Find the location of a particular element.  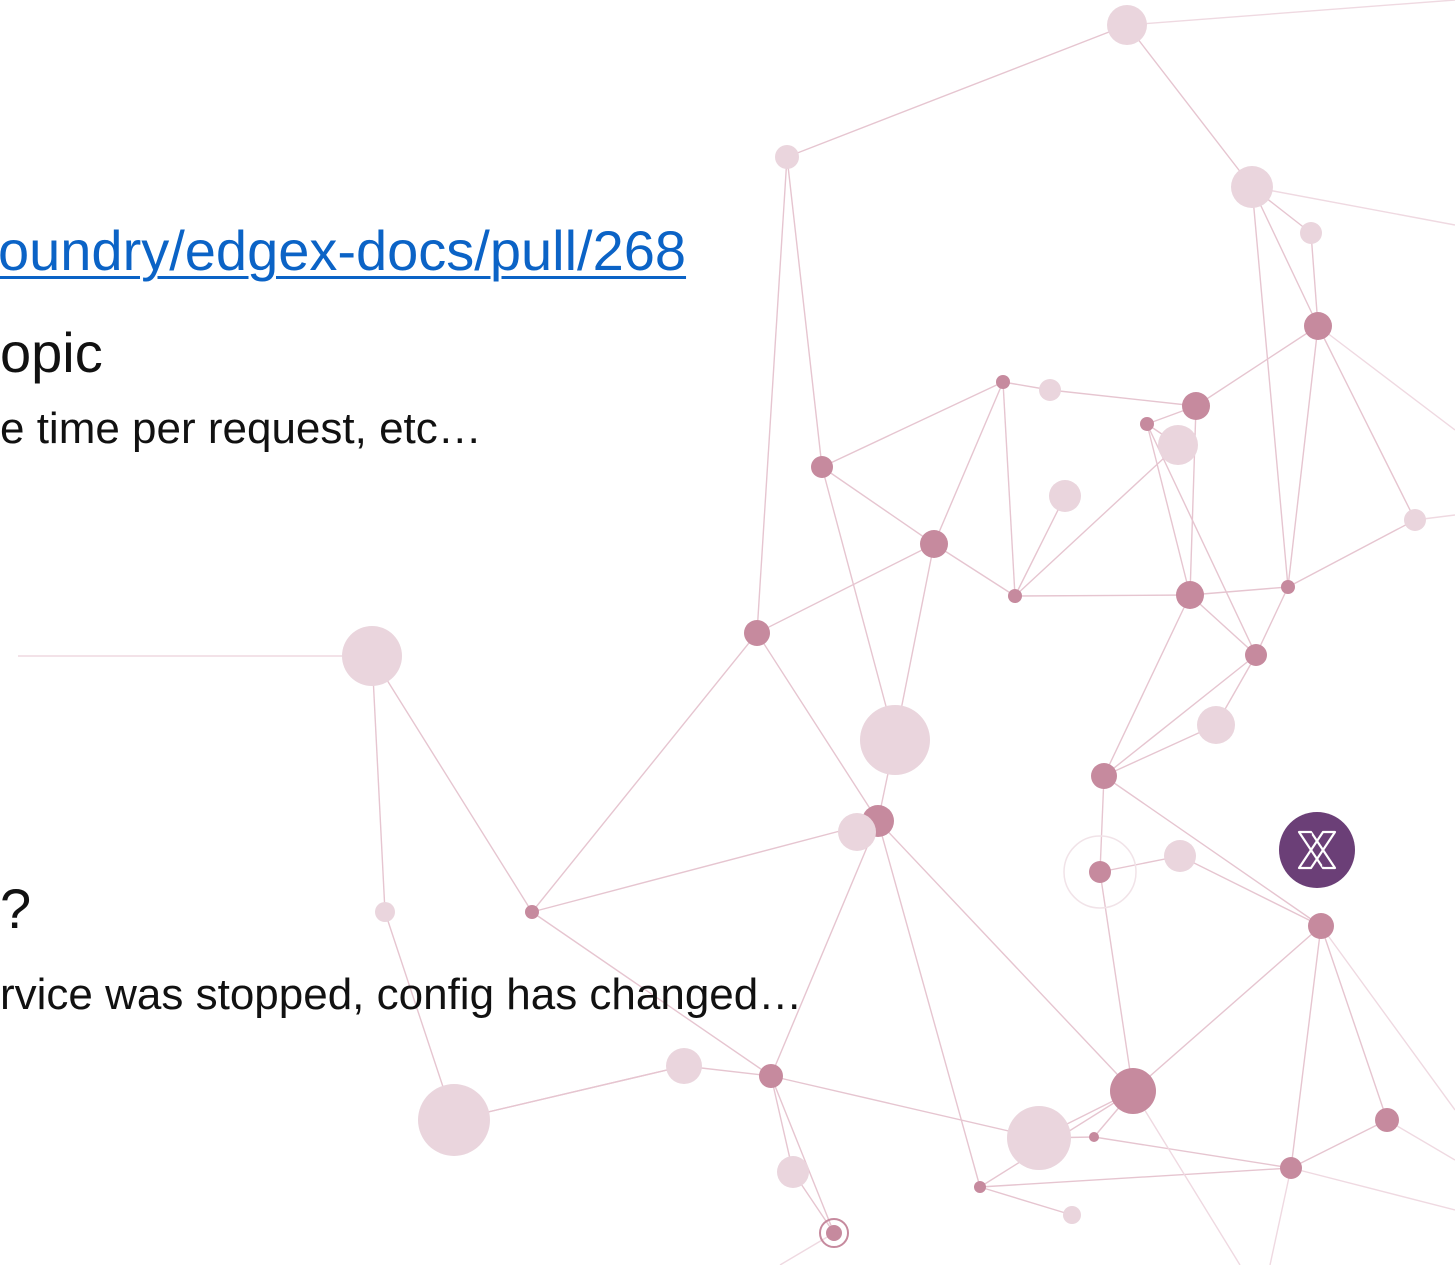

question-heading: ? is located at coordinates (16, 908).